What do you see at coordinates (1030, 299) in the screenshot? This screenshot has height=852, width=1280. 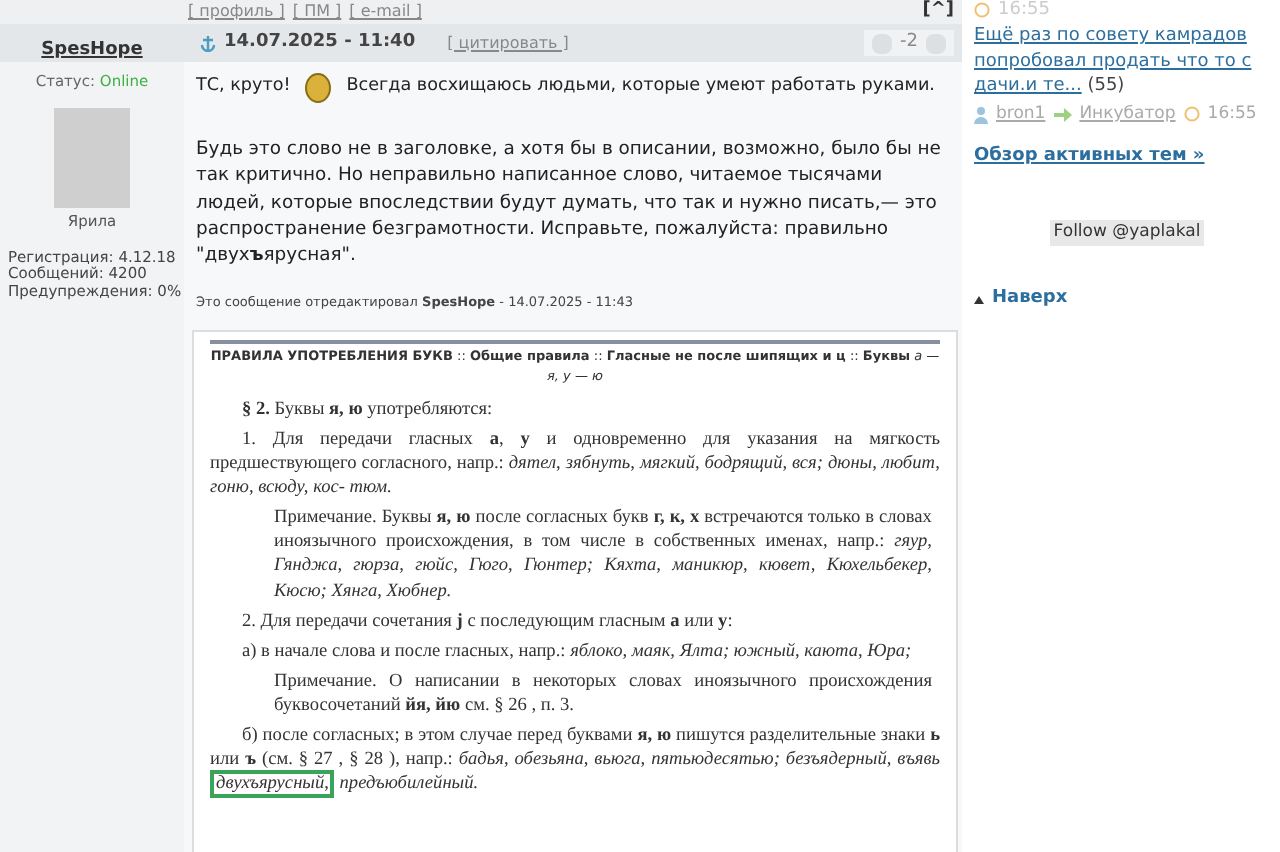 I see `back-to-top-link: Наверх` at bounding box center [1030, 299].